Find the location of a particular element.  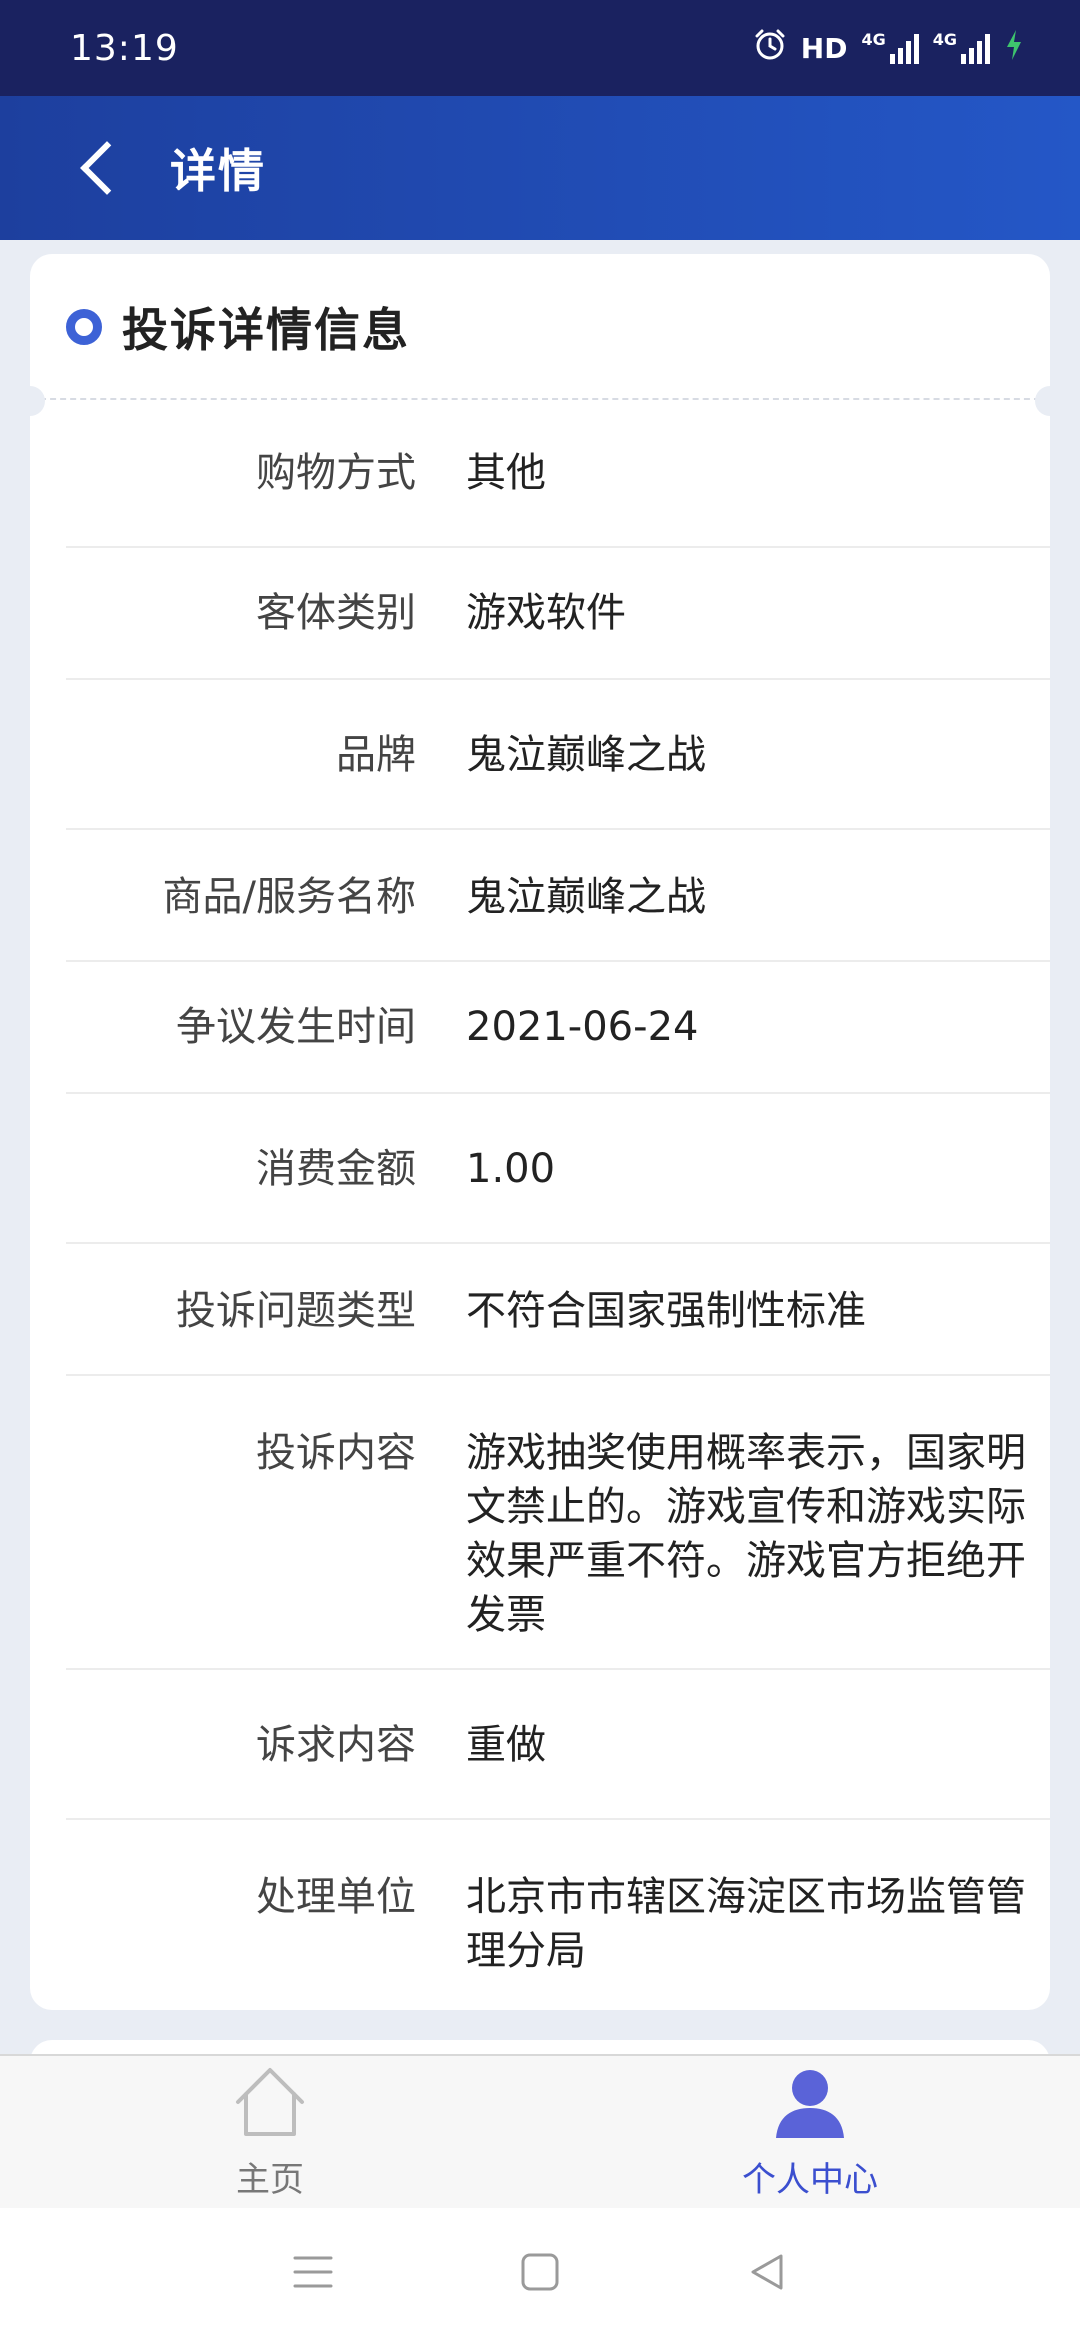

row-value: 其他 is located at coordinates (506, 473).